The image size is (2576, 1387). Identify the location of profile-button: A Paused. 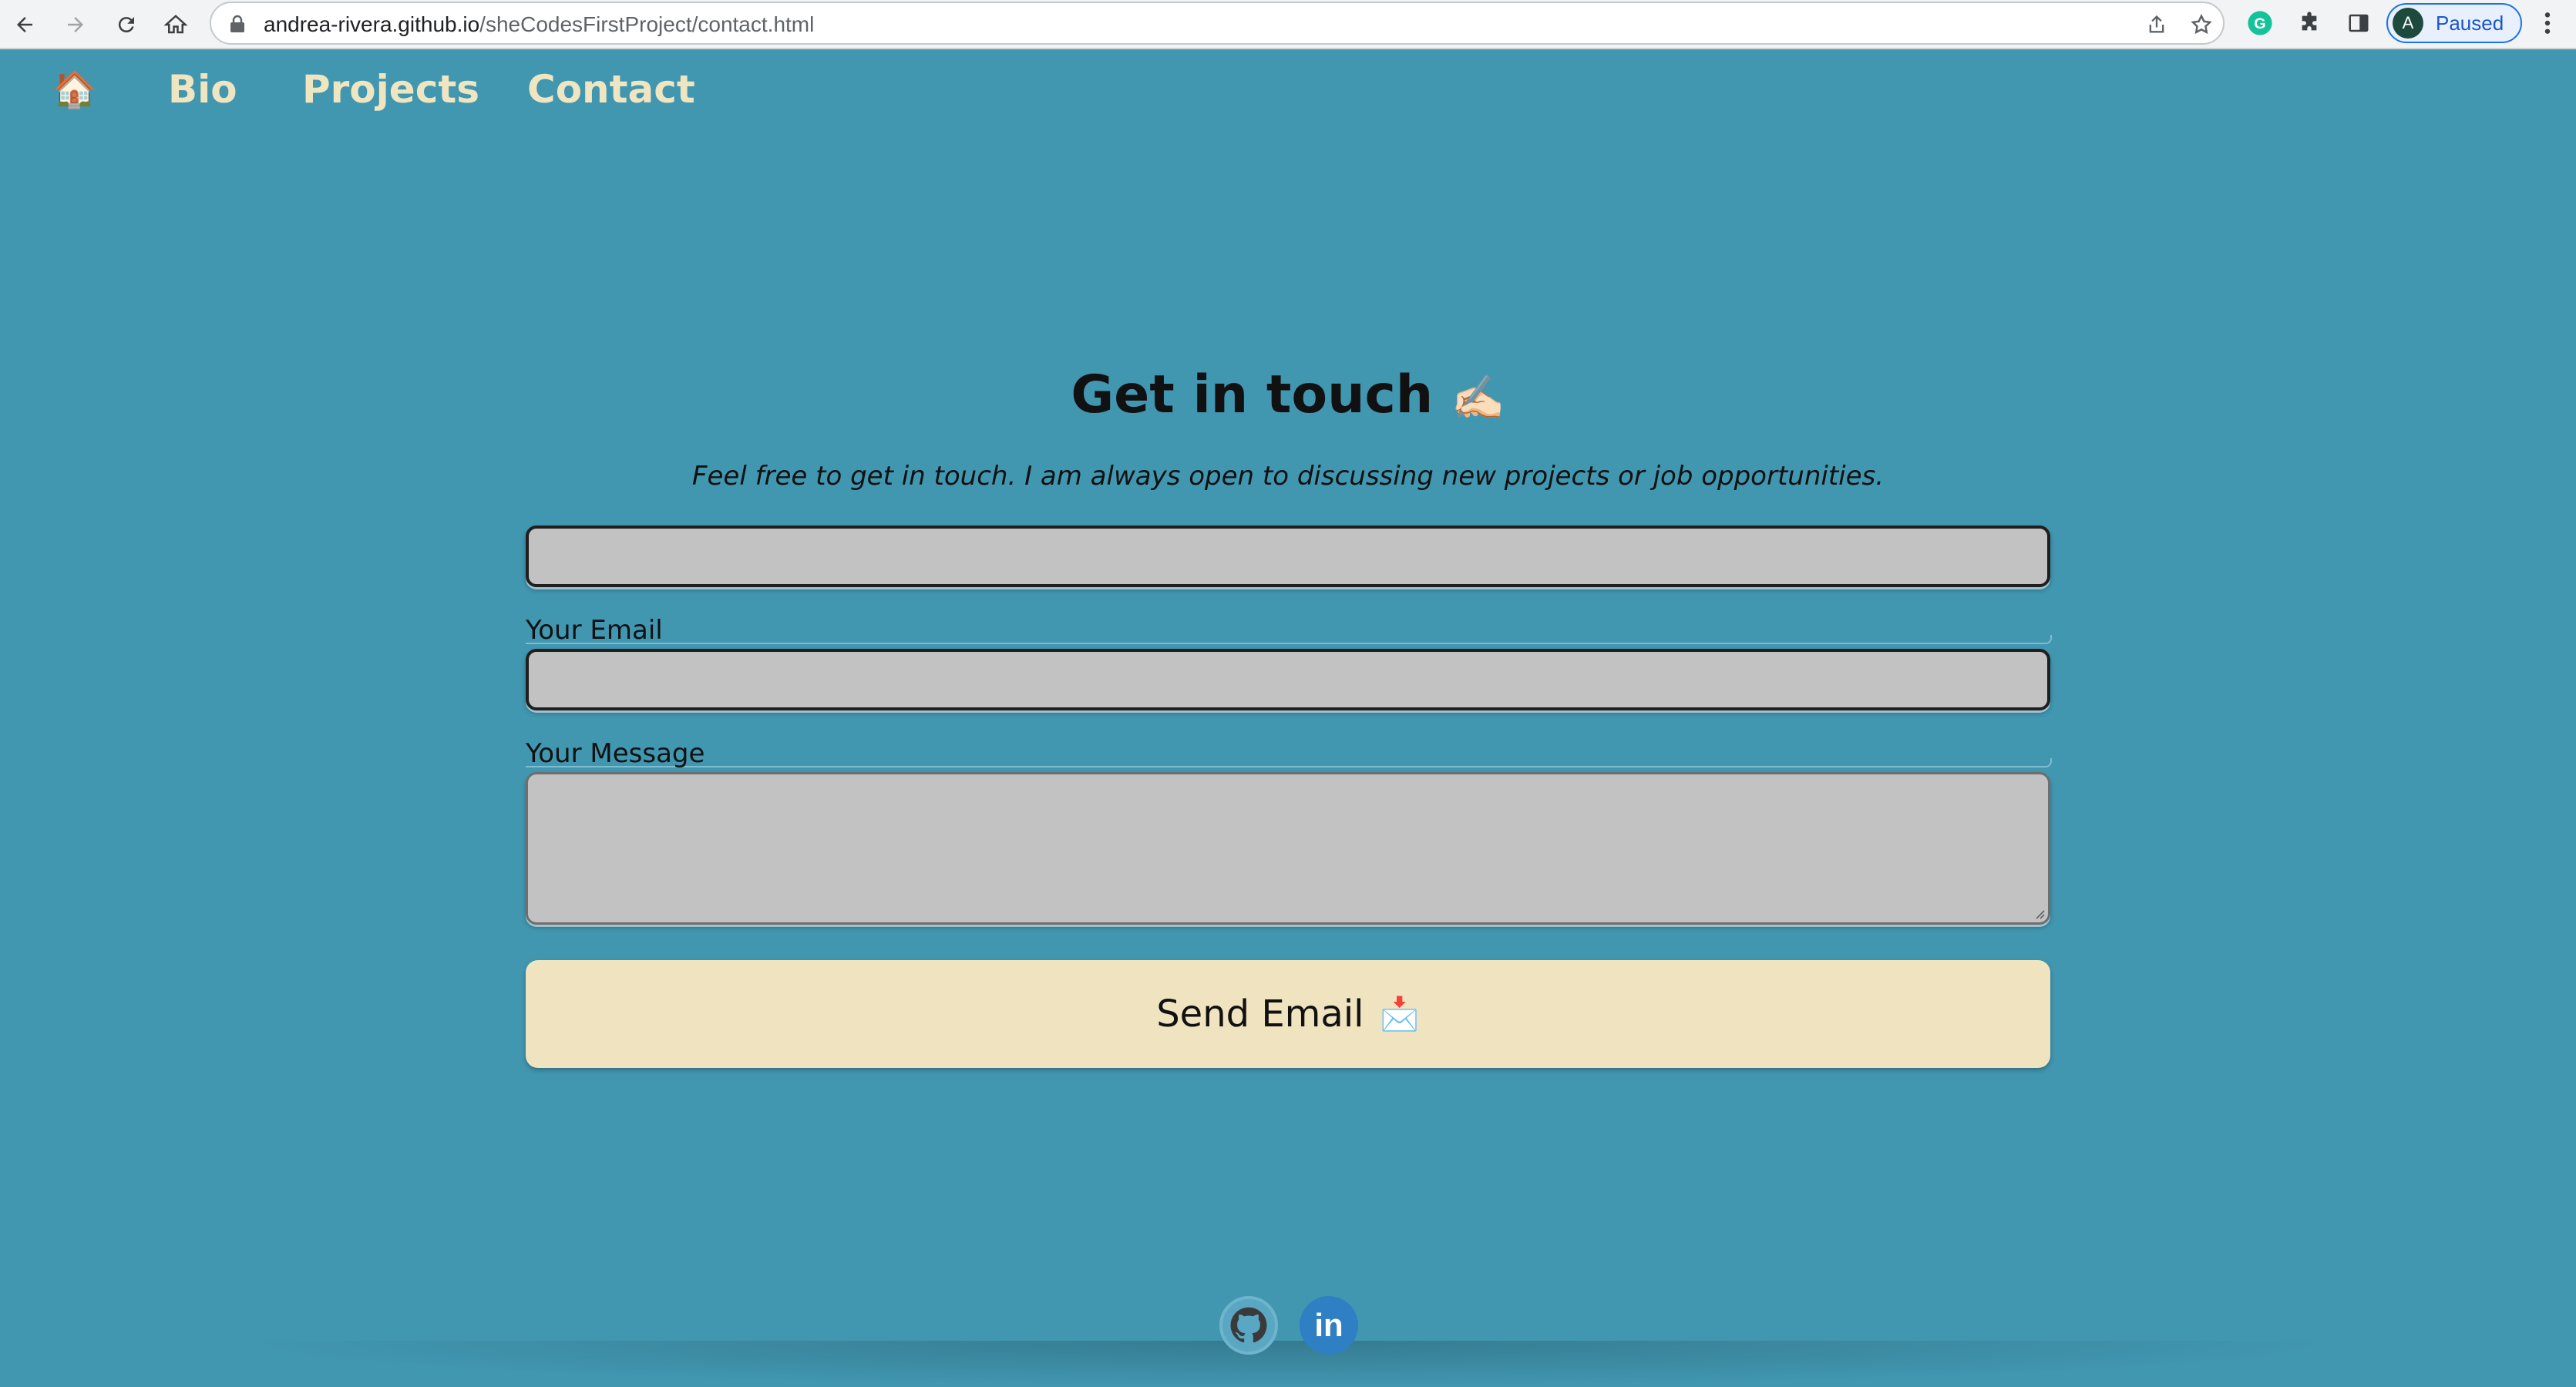
(2454, 23).